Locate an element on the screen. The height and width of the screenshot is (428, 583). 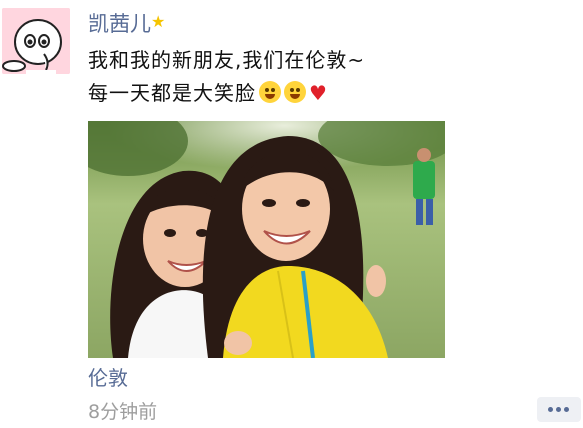
timestamp: 8分钟前 is located at coordinates (123, 412).